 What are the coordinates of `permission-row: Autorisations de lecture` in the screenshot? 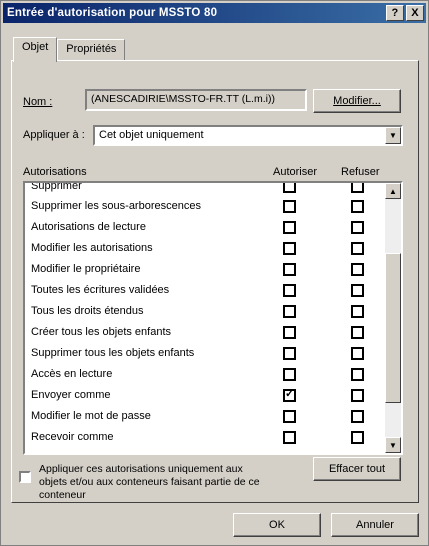 It's located at (204, 228).